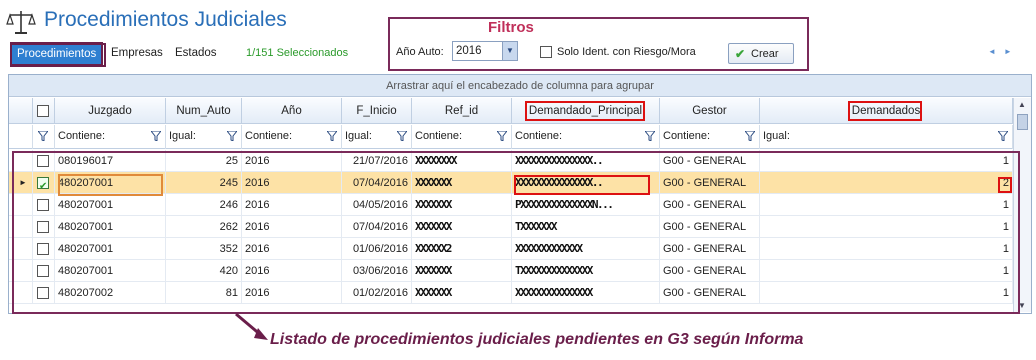  What do you see at coordinates (21, 22) in the screenshot?
I see `scales-of-justice-icon` at bounding box center [21, 22].